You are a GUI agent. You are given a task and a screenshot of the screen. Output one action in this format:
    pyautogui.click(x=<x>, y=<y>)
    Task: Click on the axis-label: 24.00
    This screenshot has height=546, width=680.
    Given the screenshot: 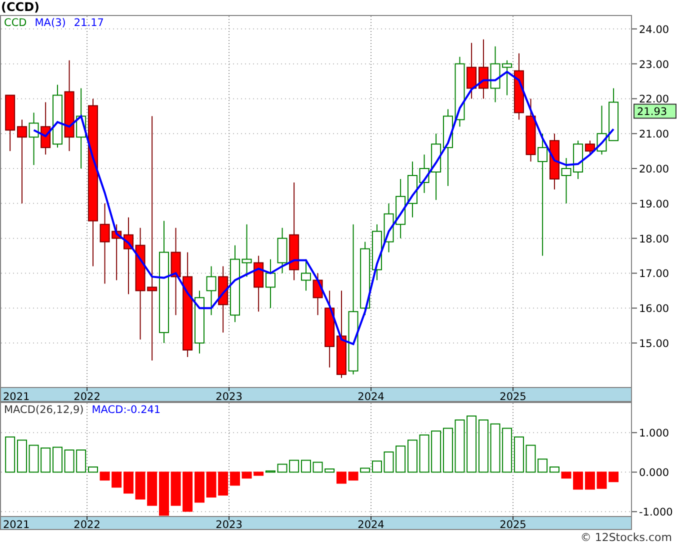 What is the action you would take?
    pyautogui.click(x=654, y=30)
    